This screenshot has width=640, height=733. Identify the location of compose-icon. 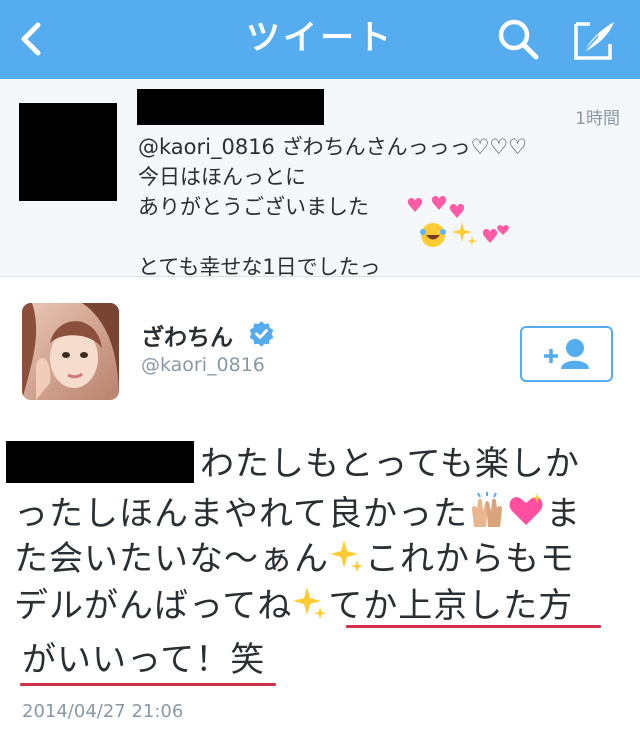
(594, 40).